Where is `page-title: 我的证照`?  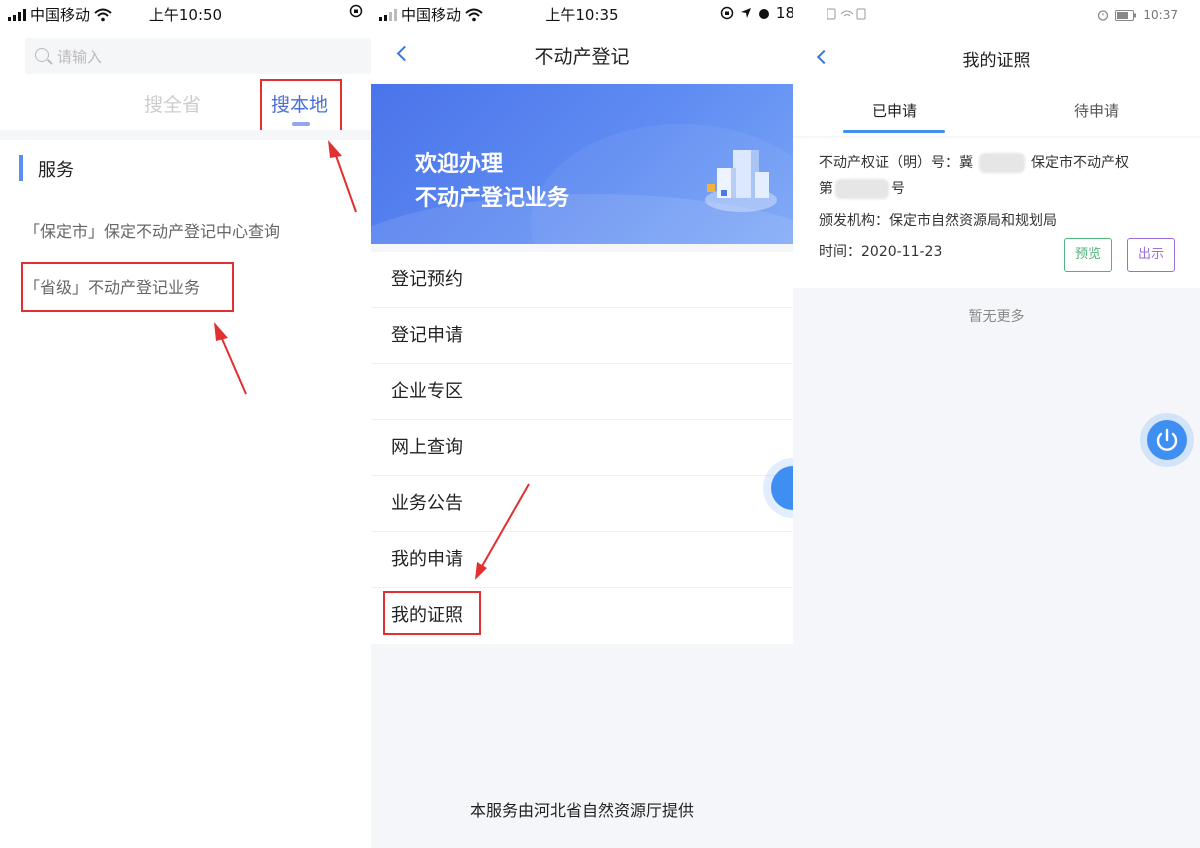 page-title: 我的证照 is located at coordinates (996, 61).